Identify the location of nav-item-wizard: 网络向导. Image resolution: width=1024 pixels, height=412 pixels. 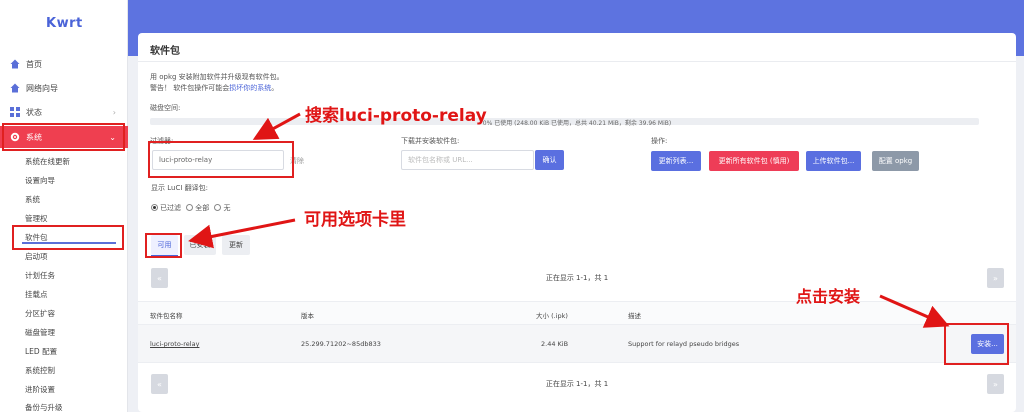
(64, 88).